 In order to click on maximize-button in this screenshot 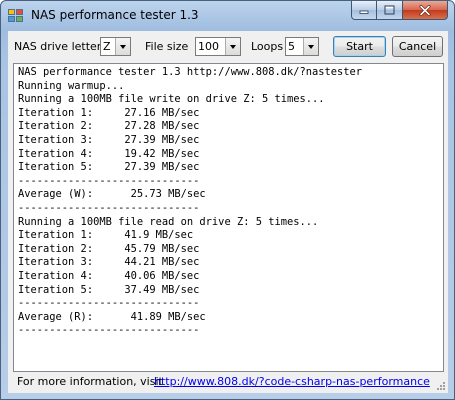, I will do `click(390, 10)`.